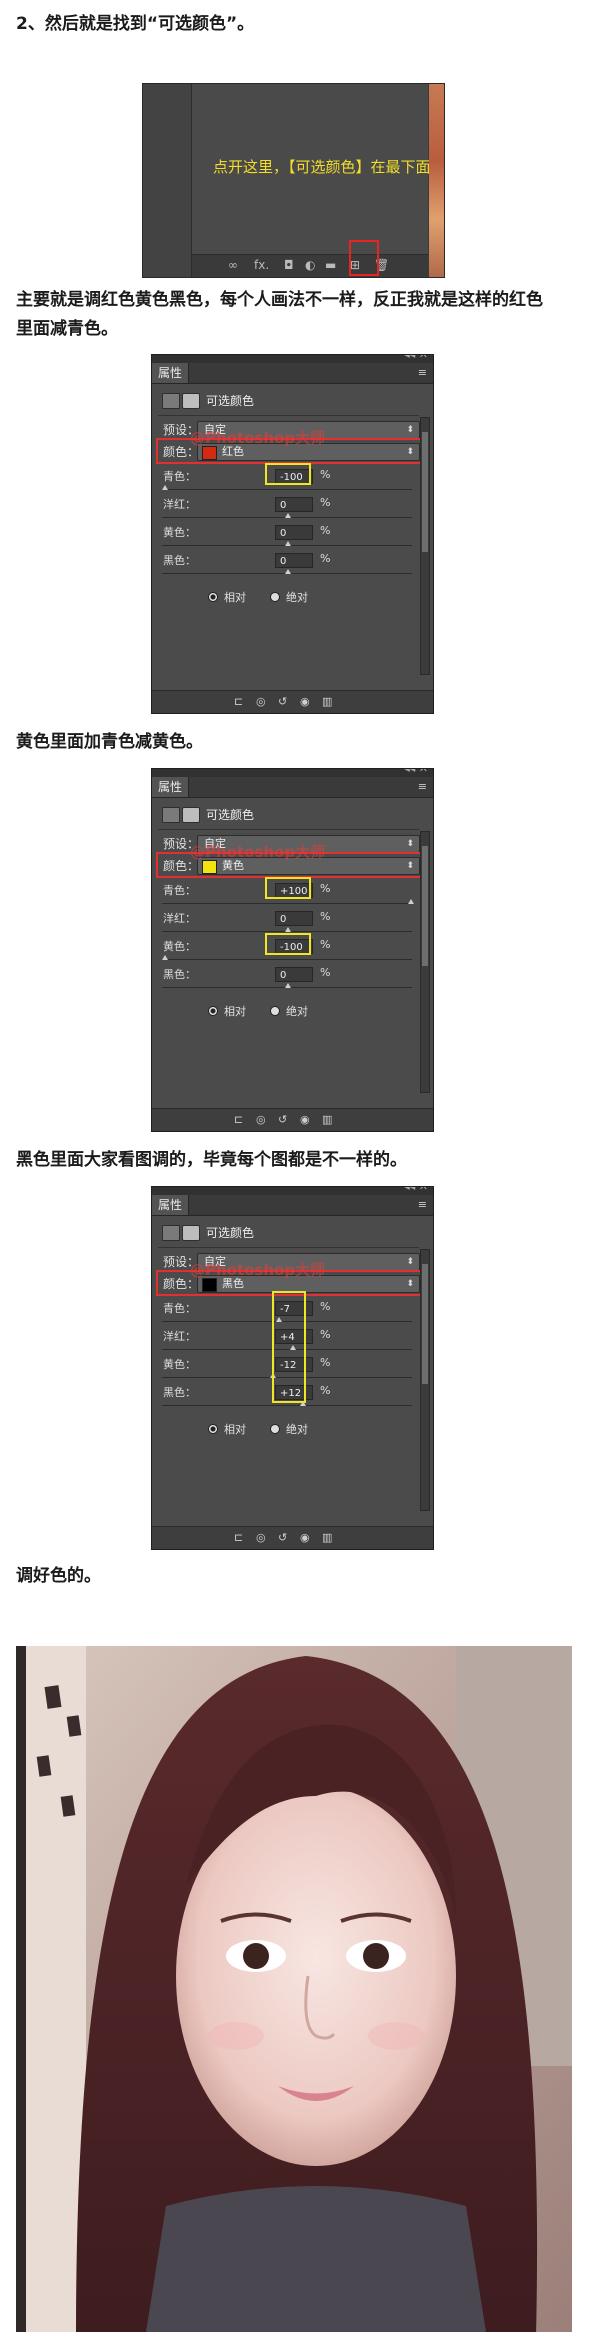 Image resolution: width=594 pixels, height=2339 pixels. Describe the element at coordinates (410, 844) in the screenshot. I see `dropdown-arrow-icon: ⬍` at that location.